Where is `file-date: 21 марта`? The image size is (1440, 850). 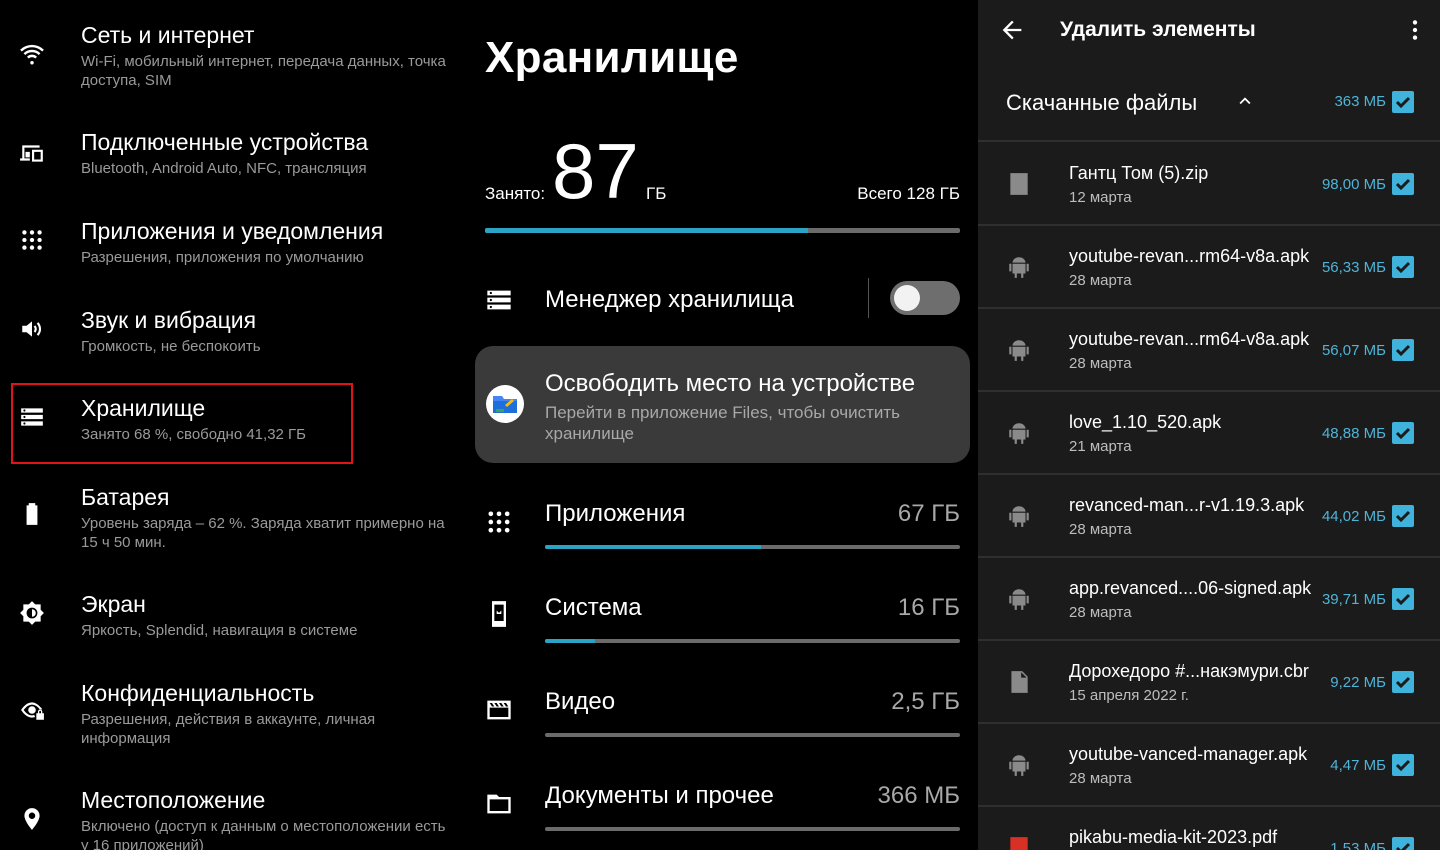 file-date: 21 марта is located at coordinates (1100, 446).